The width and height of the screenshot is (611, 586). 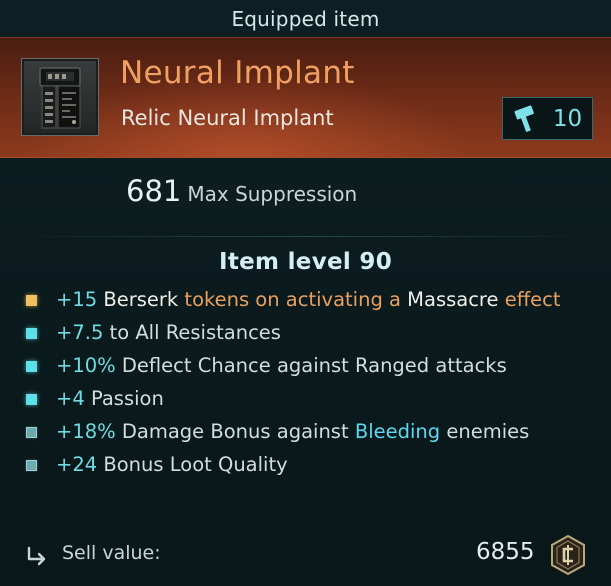 I want to click on affix-text: tokens on activating a, so click(x=293, y=299).